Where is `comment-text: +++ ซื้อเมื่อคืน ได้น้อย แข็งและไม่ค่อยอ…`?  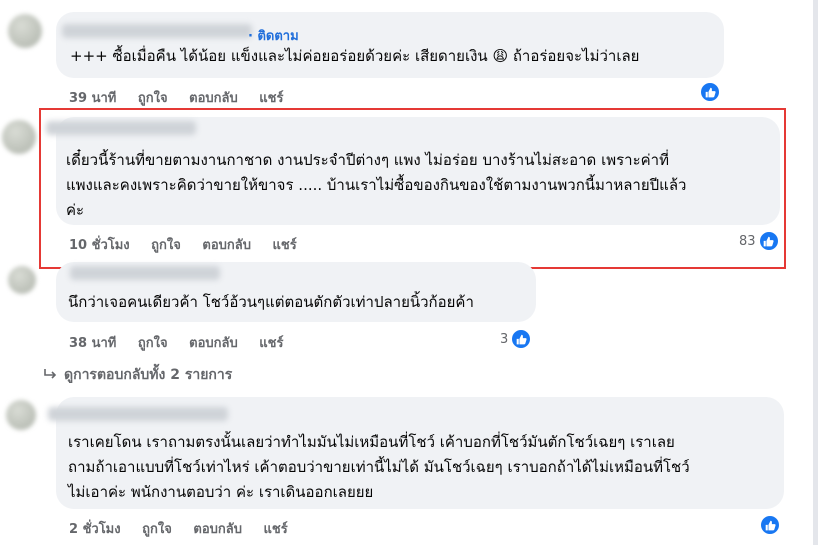
comment-text: +++ ซื้อเมื่อคืน ได้น้อย แข็งและไม่ค่อยอ… is located at coordinates (355, 56).